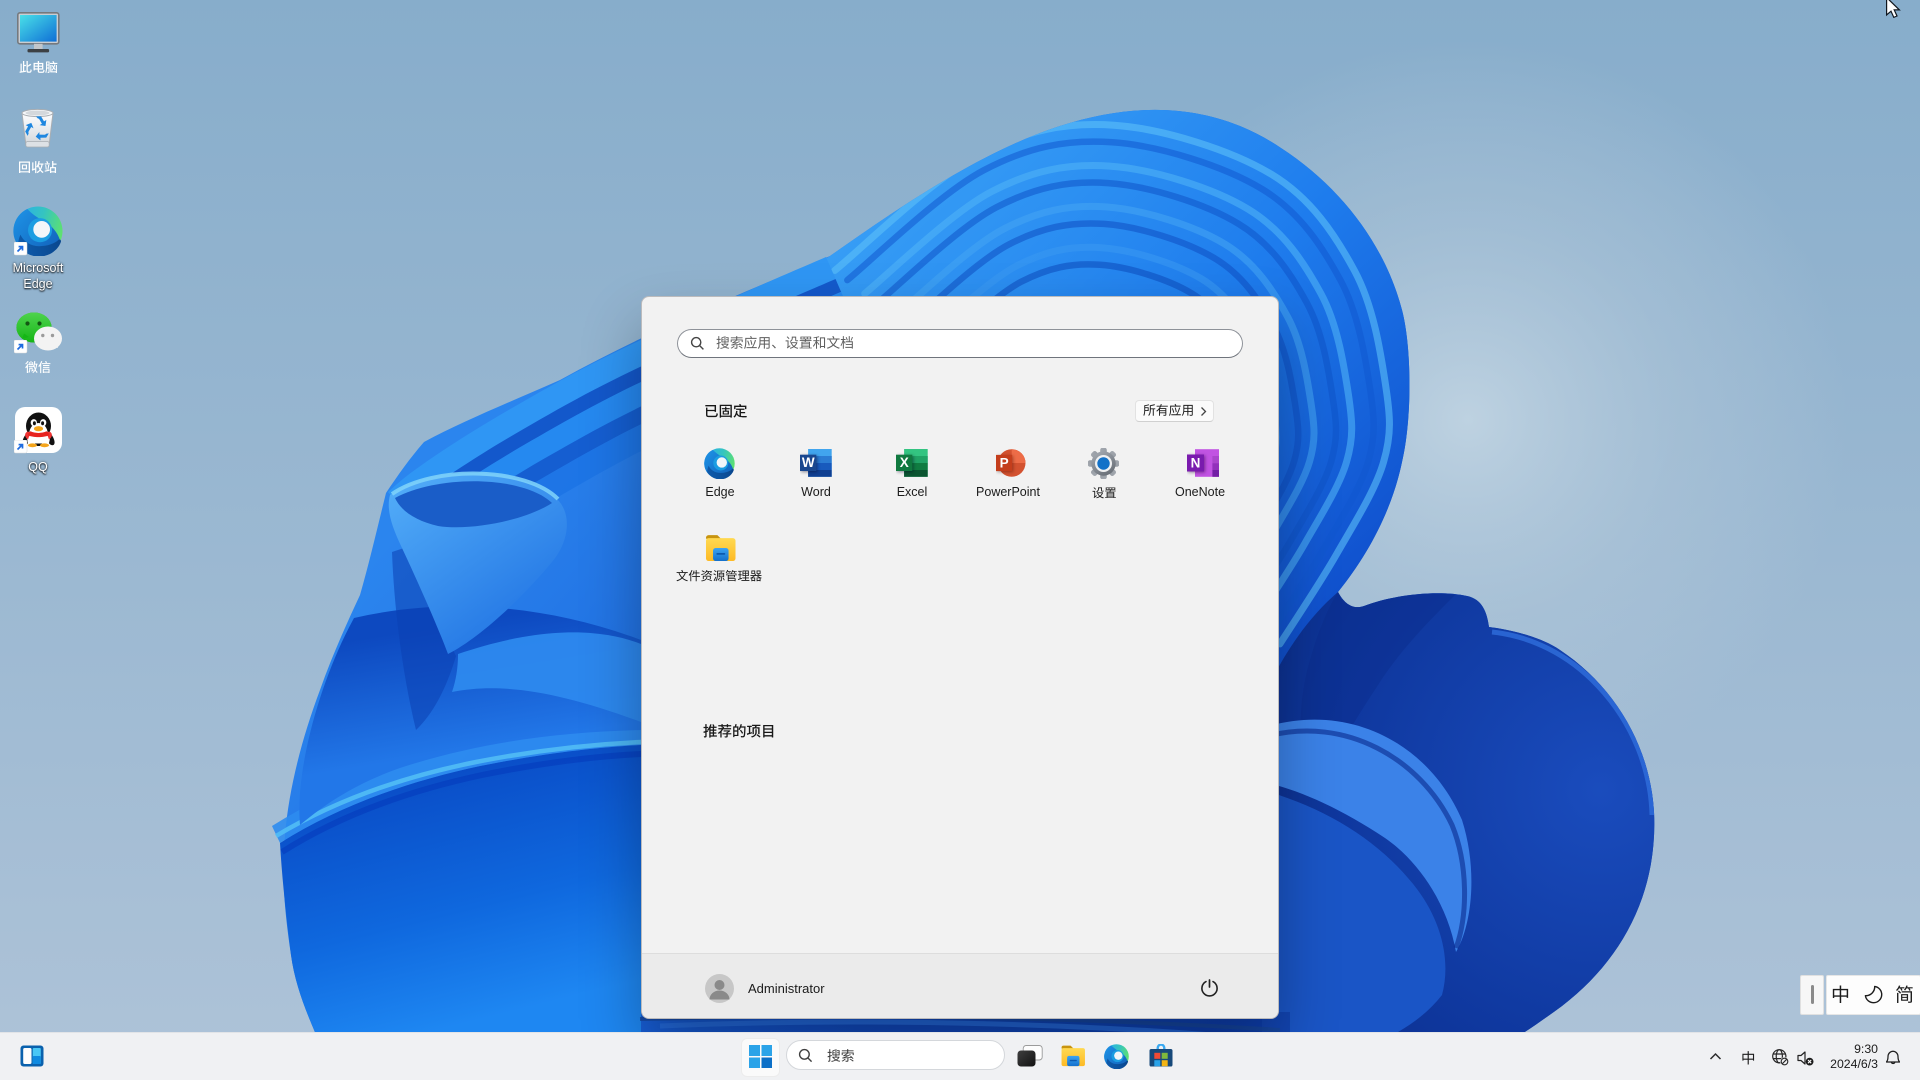 The height and width of the screenshot is (1080, 1920). I want to click on svg-text: W, so click(808, 462).